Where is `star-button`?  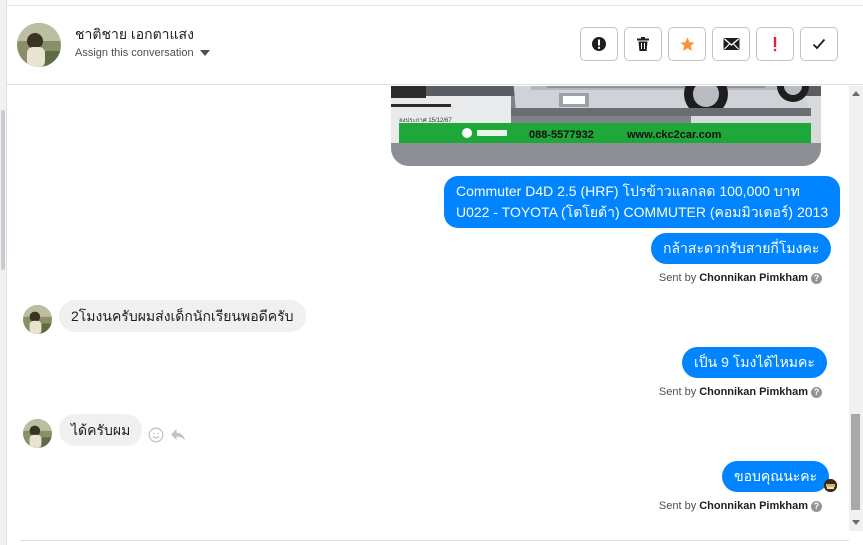 star-button is located at coordinates (687, 44).